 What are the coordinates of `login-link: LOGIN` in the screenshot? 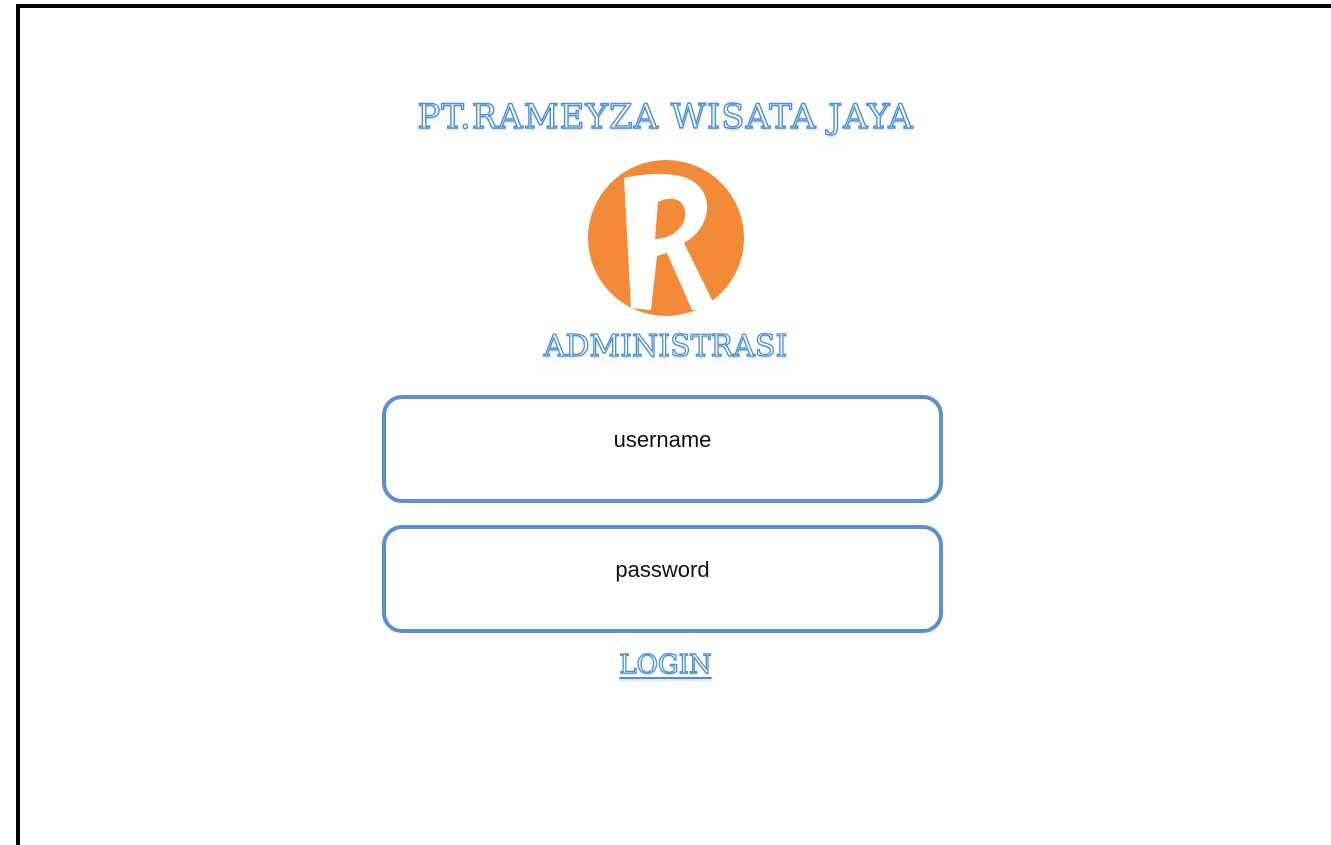 It's located at (666, 665).